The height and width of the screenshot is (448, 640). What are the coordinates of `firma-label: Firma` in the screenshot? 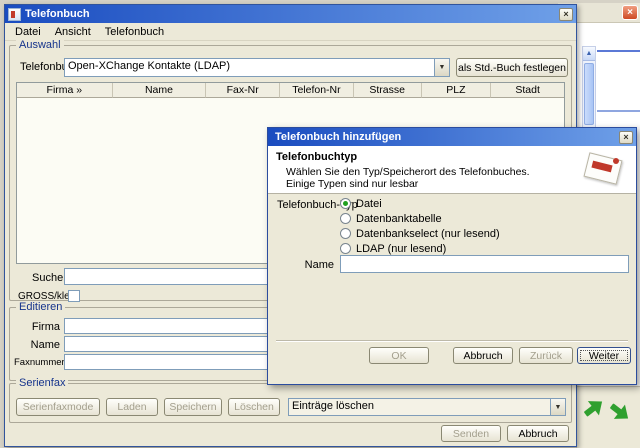 It's located at (45, 327).